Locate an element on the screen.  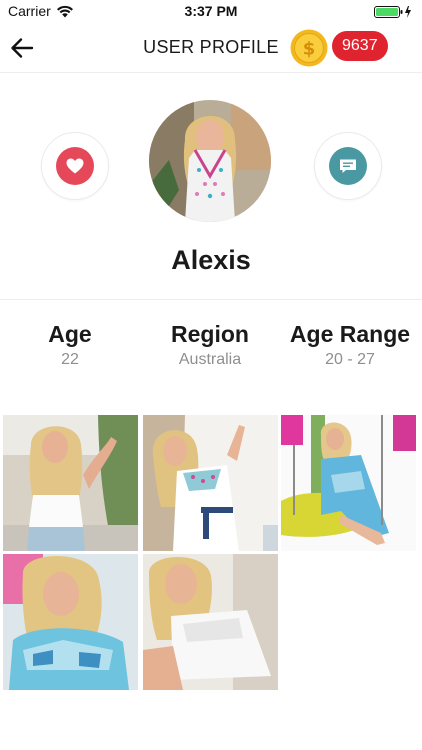
chat-bubble-icon is located at coordinates (348, 166).